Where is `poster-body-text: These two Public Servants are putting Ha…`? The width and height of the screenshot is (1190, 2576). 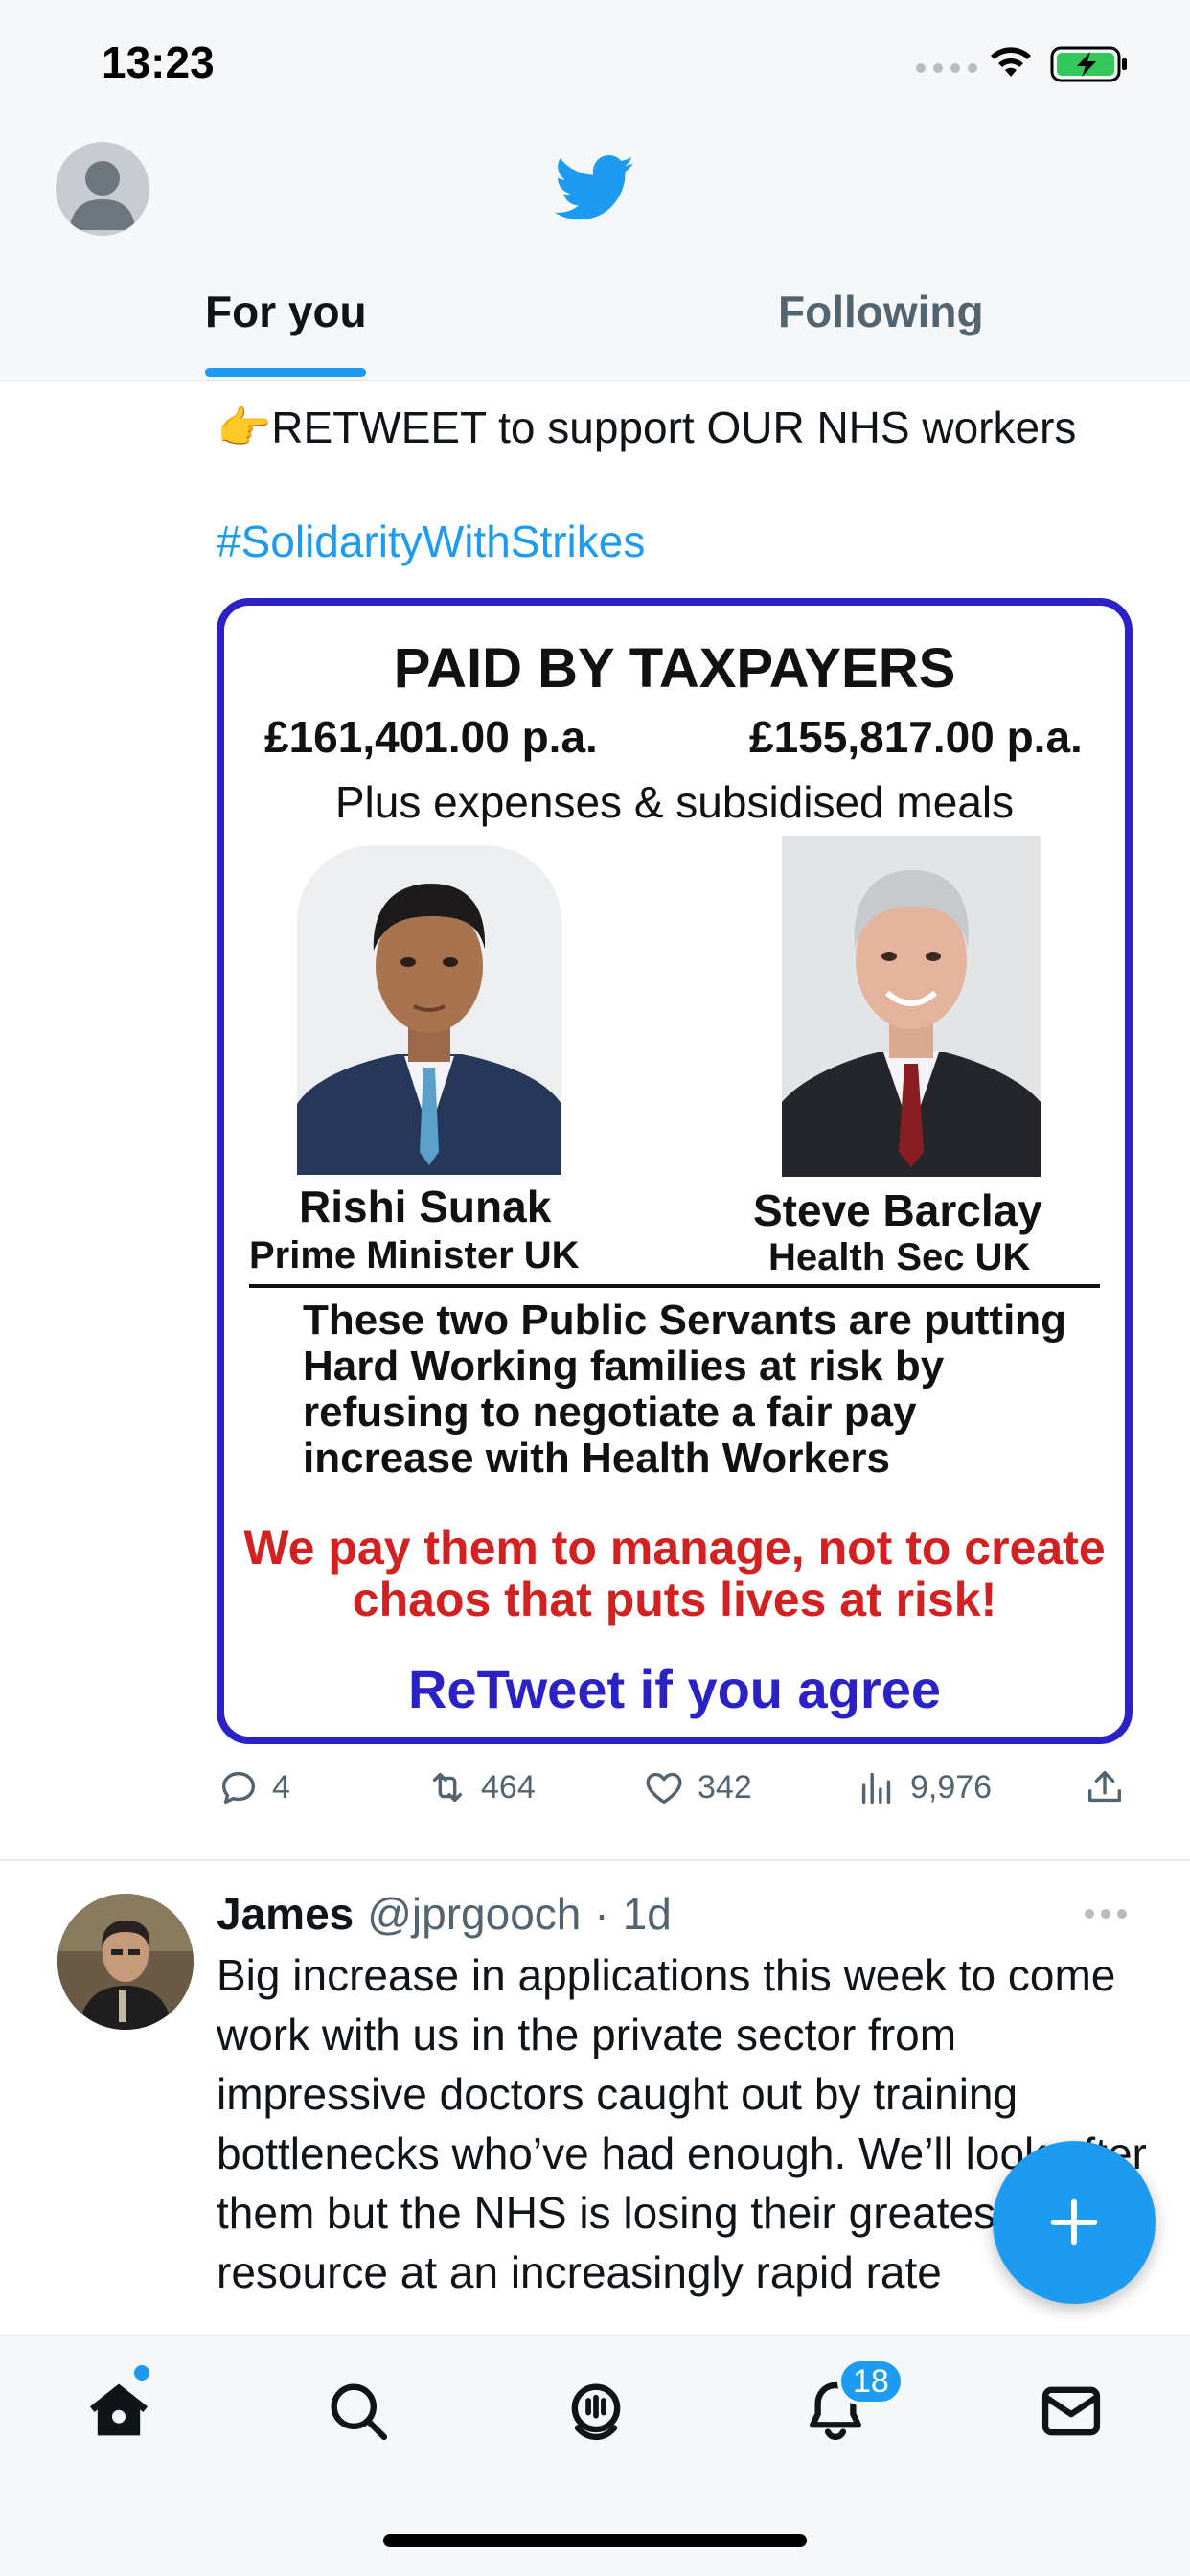
poster-body-text: These two Public Servants are putting Ha… is located at coordinates (685, 1389).